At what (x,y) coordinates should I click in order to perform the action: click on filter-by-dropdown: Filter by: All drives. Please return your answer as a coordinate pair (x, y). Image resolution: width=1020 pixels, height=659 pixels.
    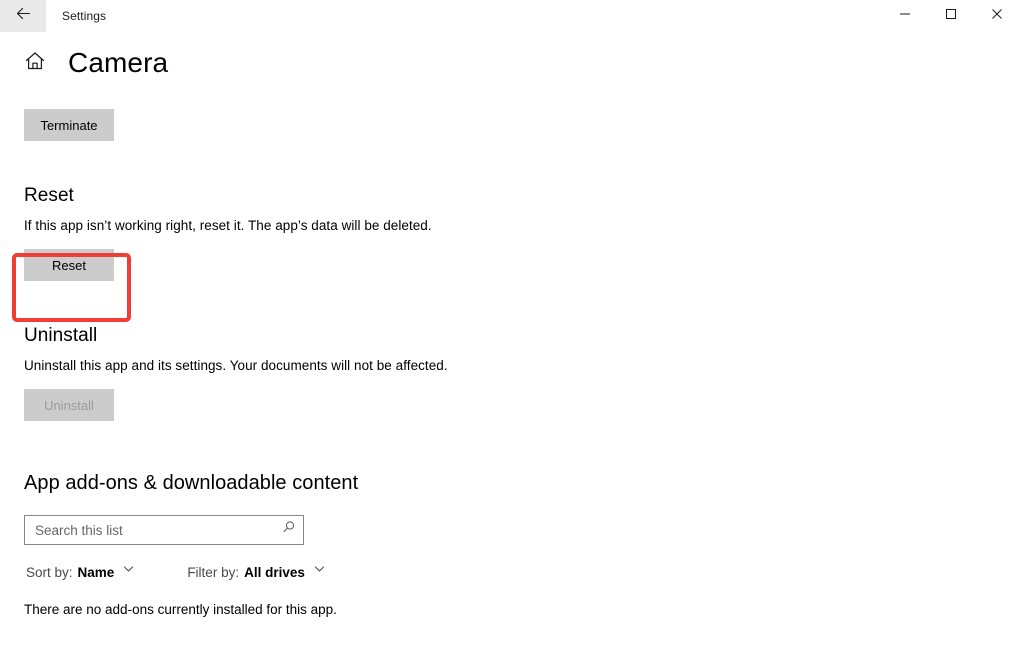
    Looking at the image, I should click on (256, 572).